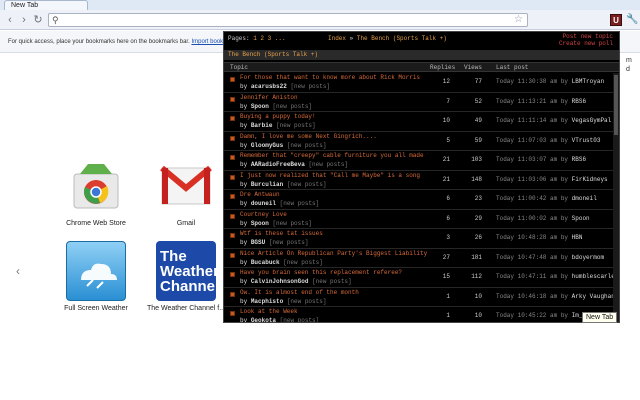 The width and height of the screenshot is (640, 400). Describe the element at coordinates (595, 276) in the screenshot. I see `last-post-author: humblescarlet` at that location.